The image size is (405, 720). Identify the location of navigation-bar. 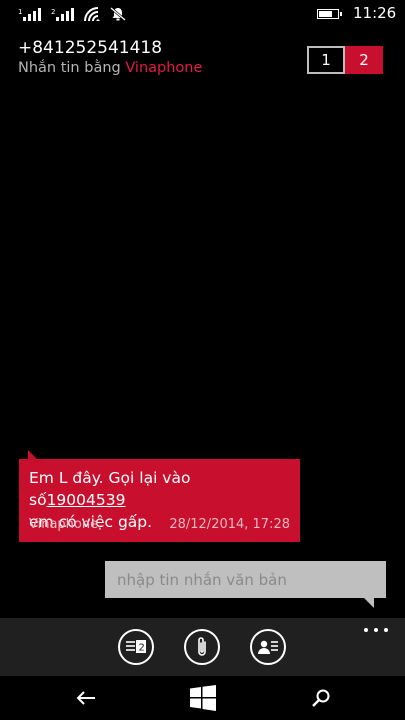
(202, 698).